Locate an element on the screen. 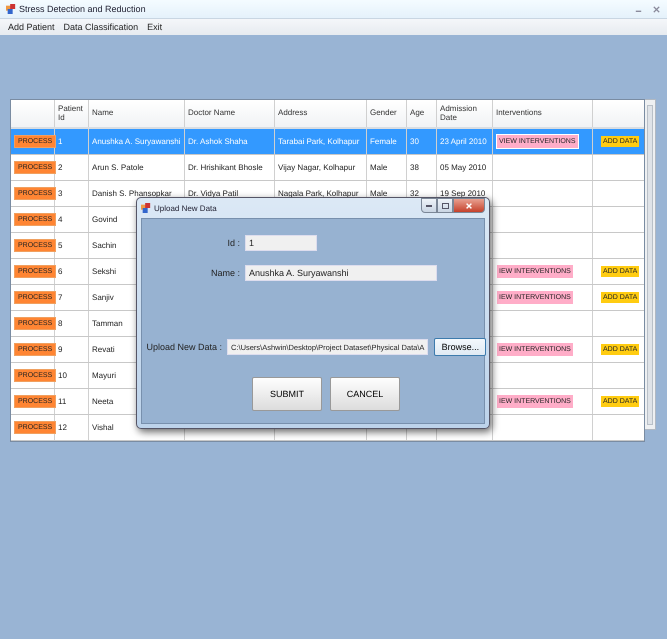  table-cell: Nagala Park, Kolhapur is located at coordinates (318, 193).